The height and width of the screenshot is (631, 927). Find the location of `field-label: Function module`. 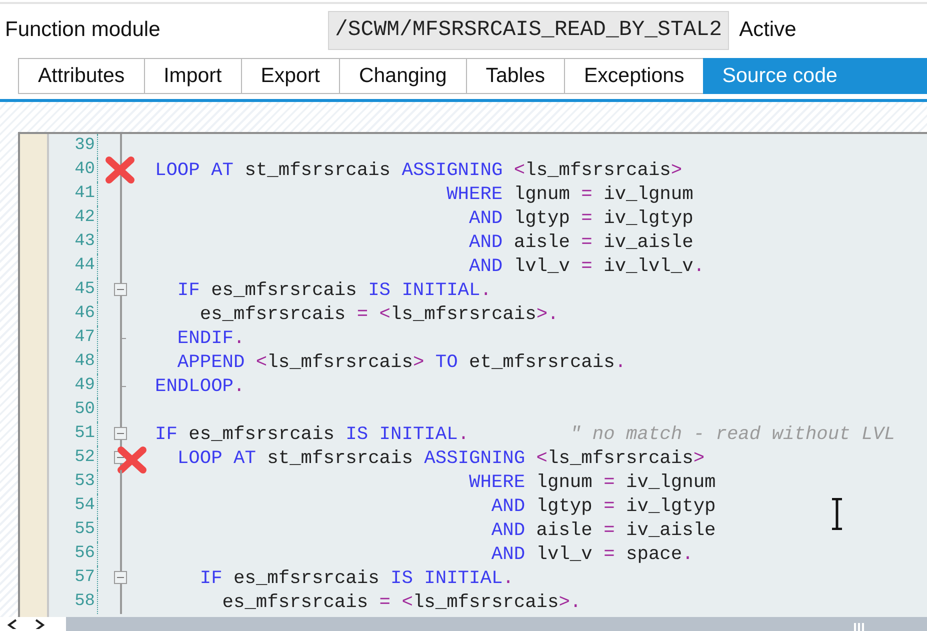

field-label: Function module is located at coordinates (83, 30).